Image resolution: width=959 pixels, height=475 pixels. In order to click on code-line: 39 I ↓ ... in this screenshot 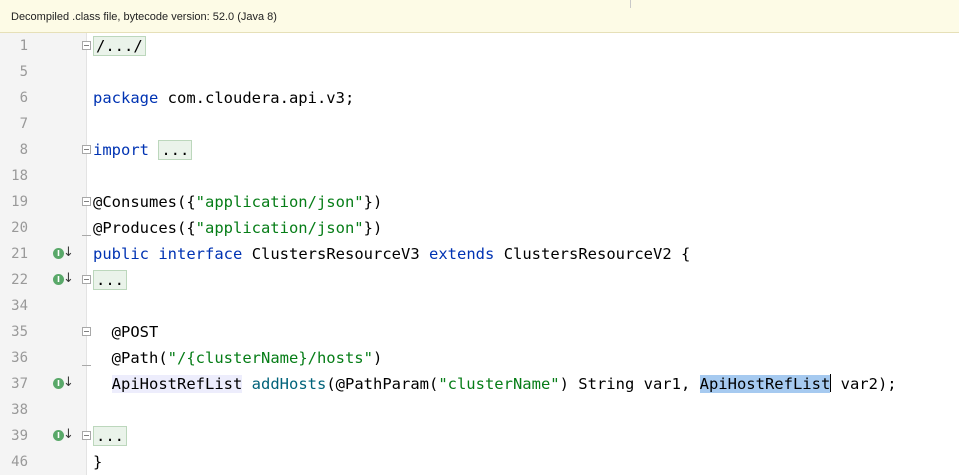, I will do `click(479, 436)`.